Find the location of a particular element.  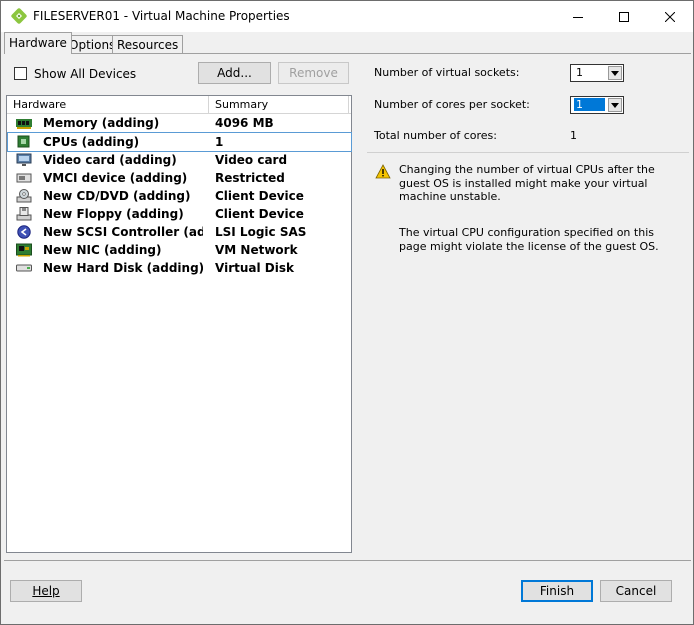

sockets-value: 1 is located at coordinates (579, 72).